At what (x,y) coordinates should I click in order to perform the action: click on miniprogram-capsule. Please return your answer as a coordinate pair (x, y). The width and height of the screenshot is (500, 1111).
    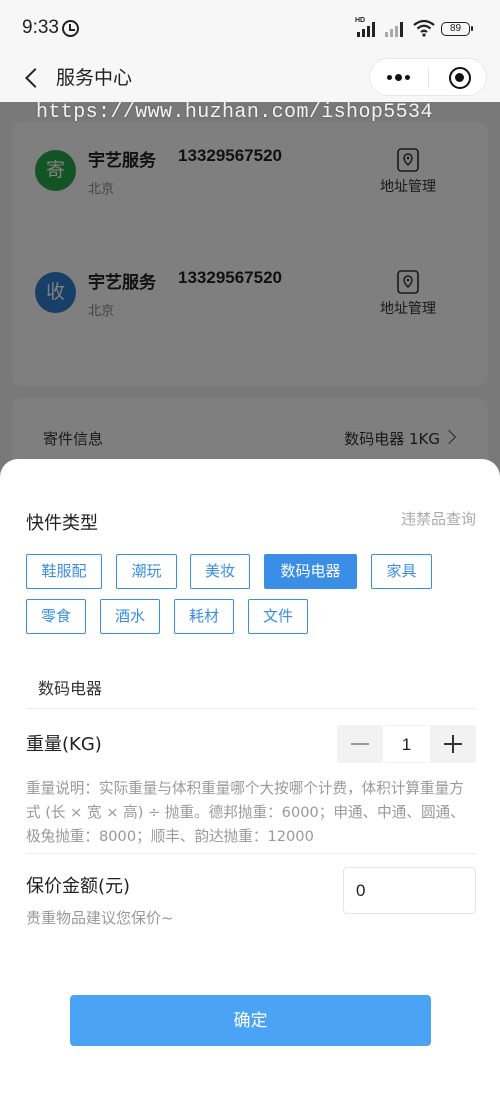
    Looking at the image, I should click on (428, 77).